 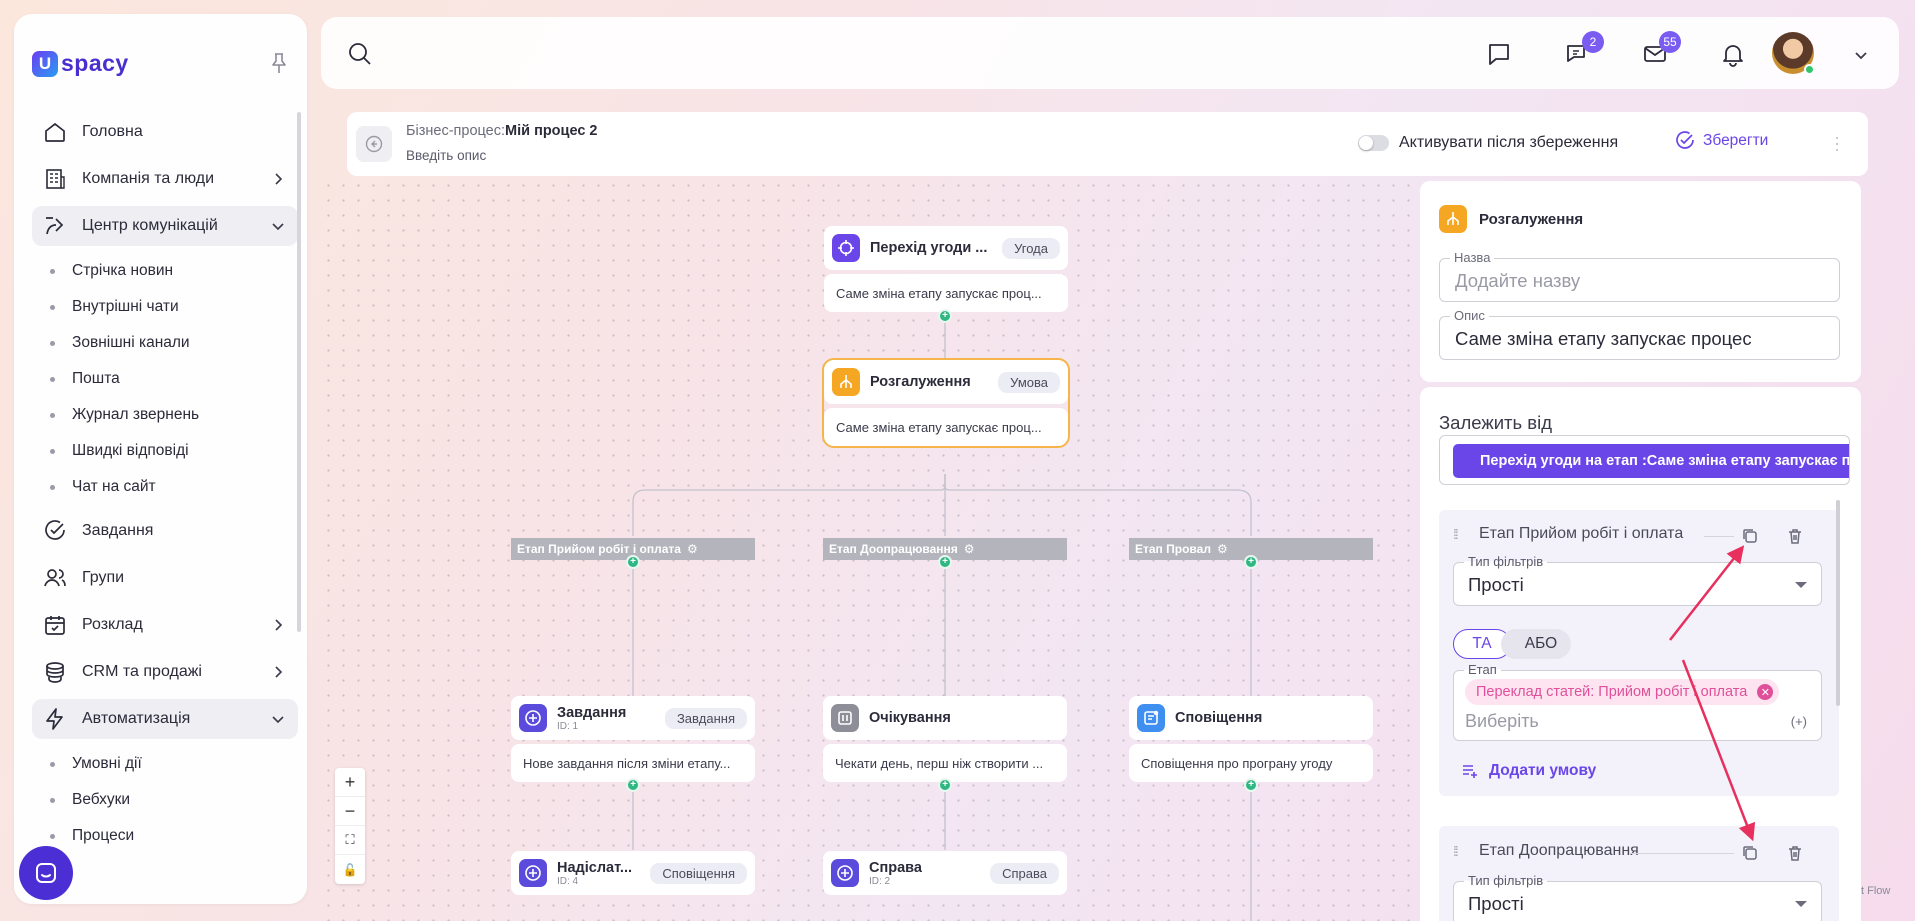 What do you see at coordinates (165, 307) in the screenshot?
I see `sidebar-subitem: Внутрішні чати` at bounding box center [165, 307].